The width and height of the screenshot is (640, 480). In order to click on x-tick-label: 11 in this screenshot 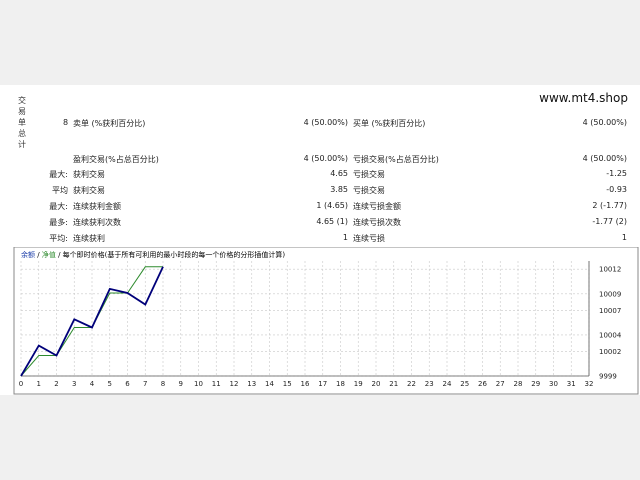, I will do `click(216, 384)`.